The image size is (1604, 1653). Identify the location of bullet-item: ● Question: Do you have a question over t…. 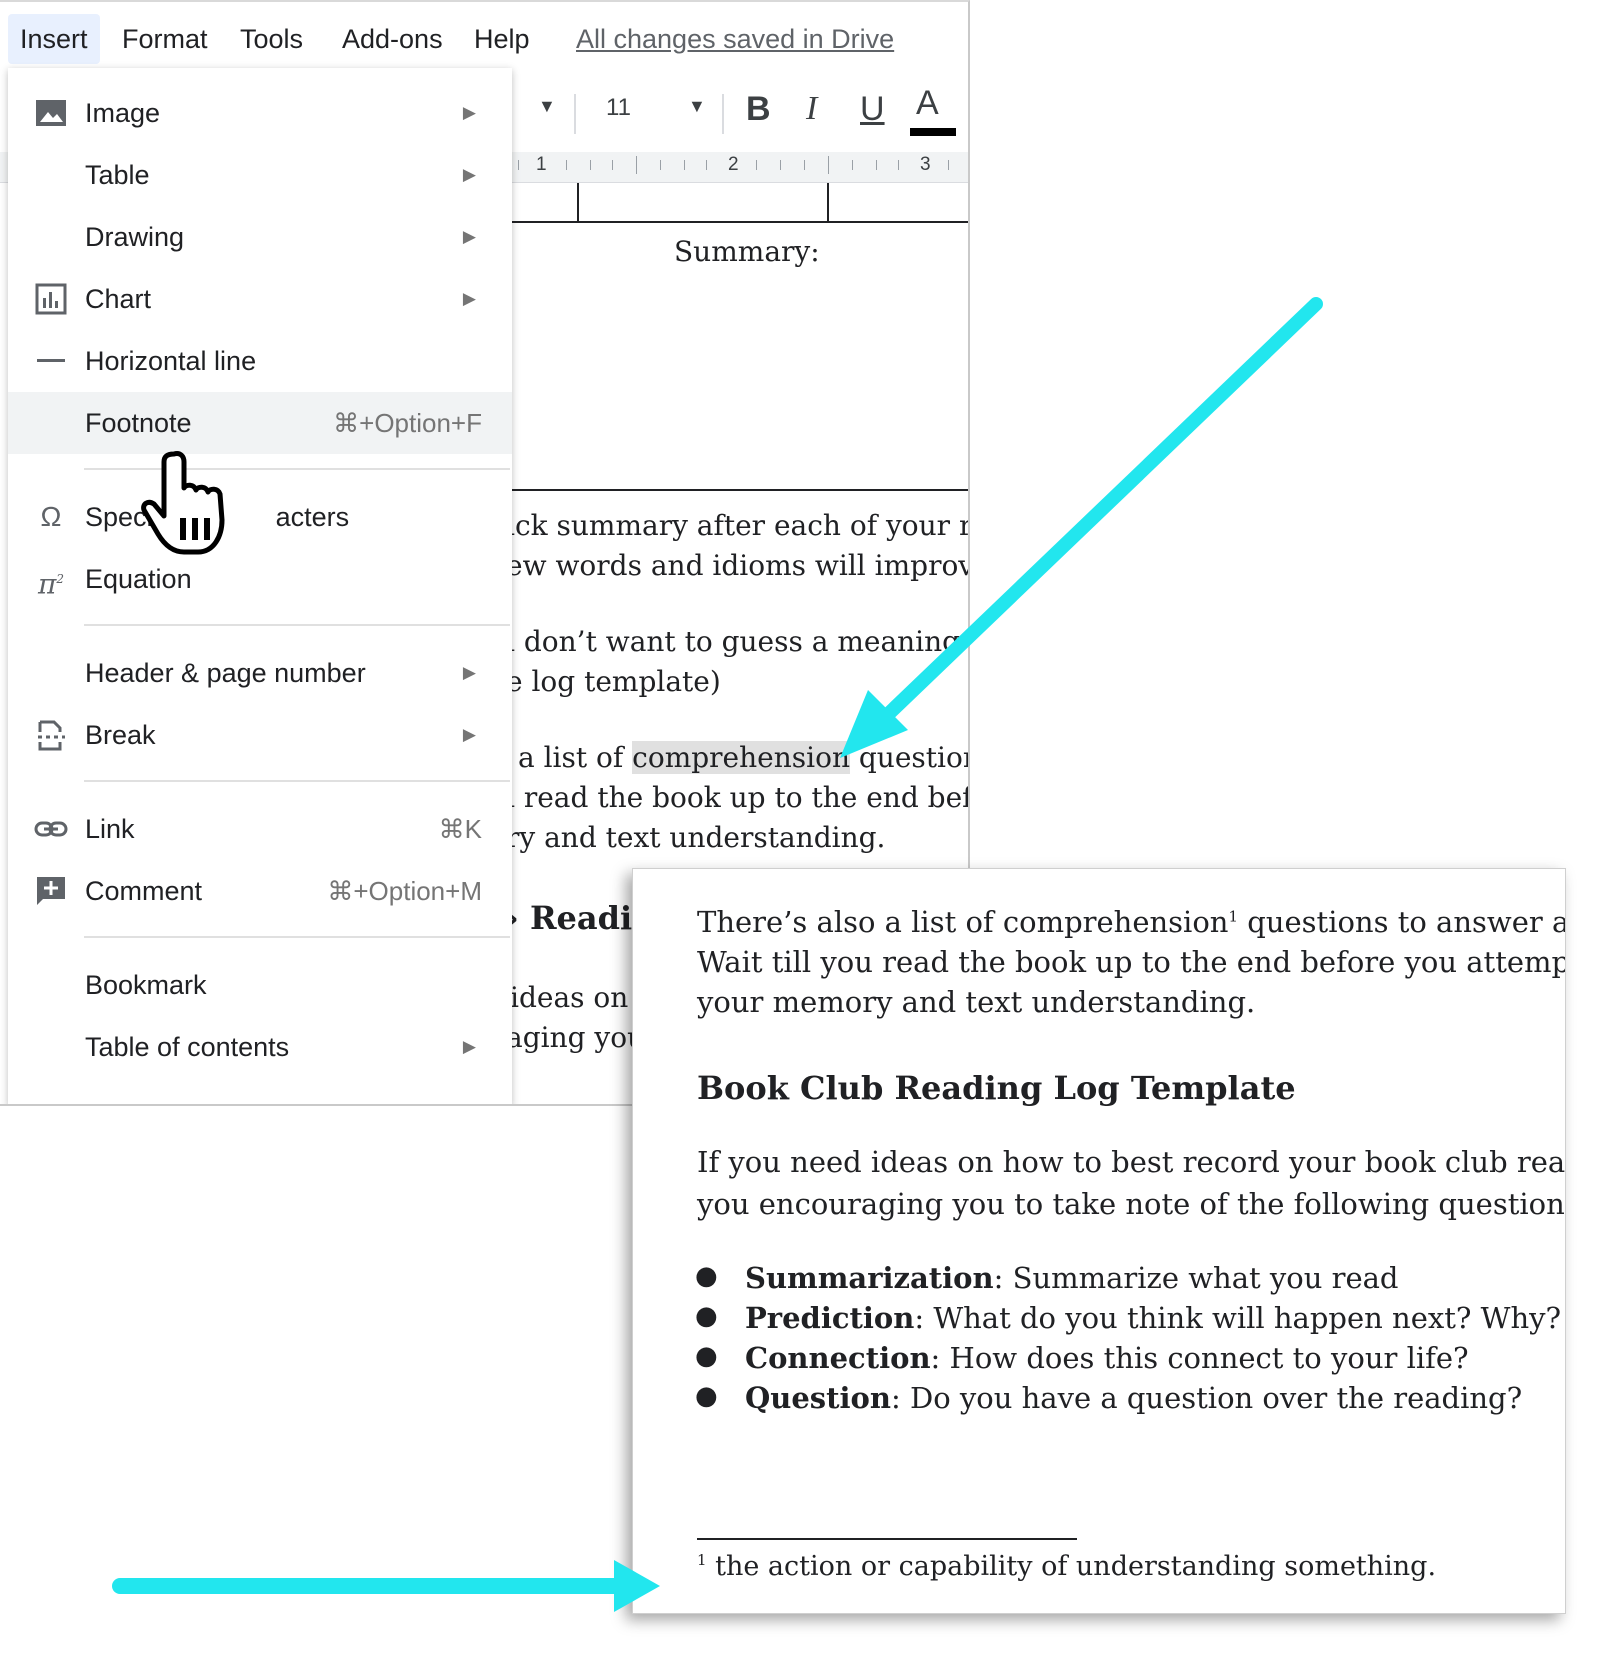
(1109, 1398).